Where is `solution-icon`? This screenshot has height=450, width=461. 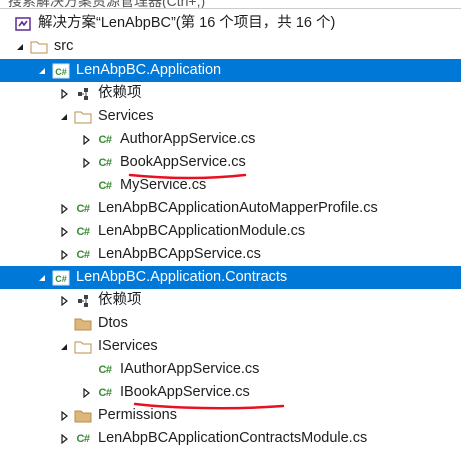 solution-icon is located at coordinates (23, 24).